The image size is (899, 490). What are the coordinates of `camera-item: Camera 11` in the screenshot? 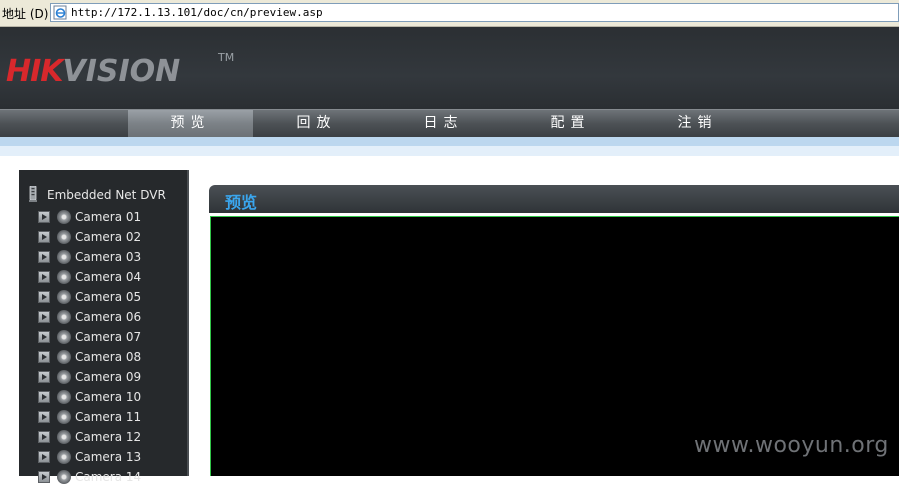 It's located at (109, 420).